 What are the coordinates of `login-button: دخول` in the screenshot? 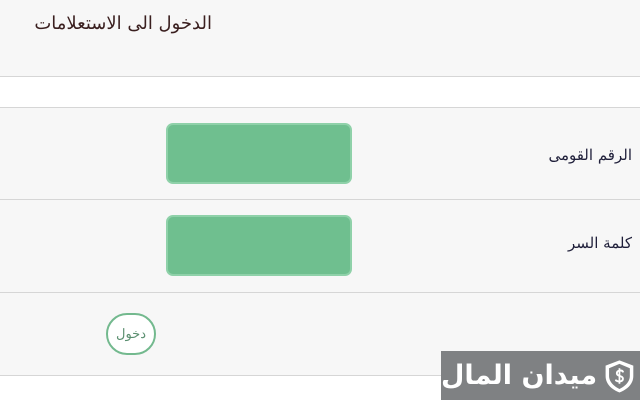 It's located at (131, 334).